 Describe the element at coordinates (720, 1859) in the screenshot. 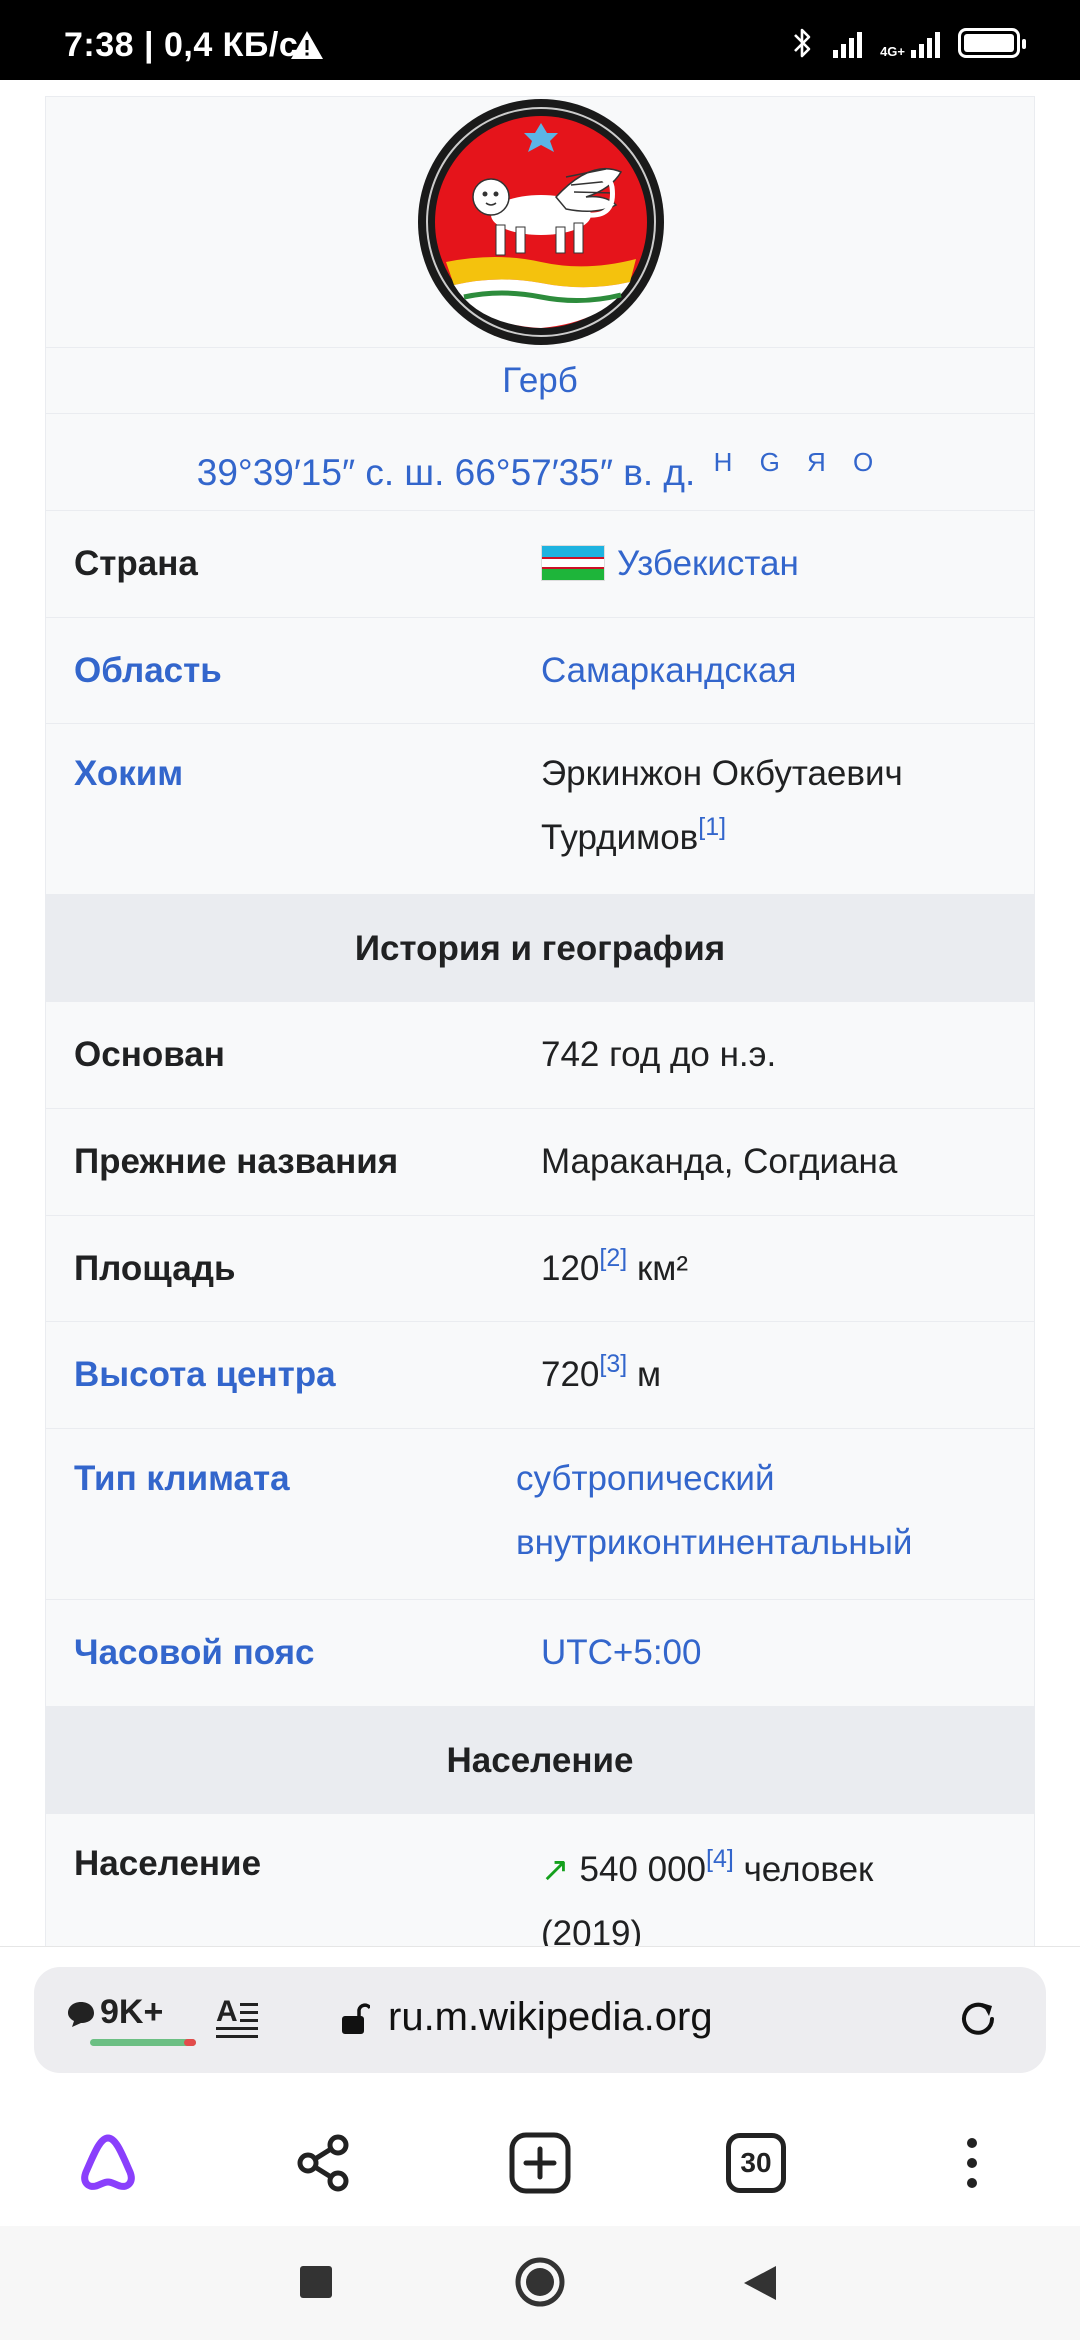

I see `reference-link: [4]` at that location.